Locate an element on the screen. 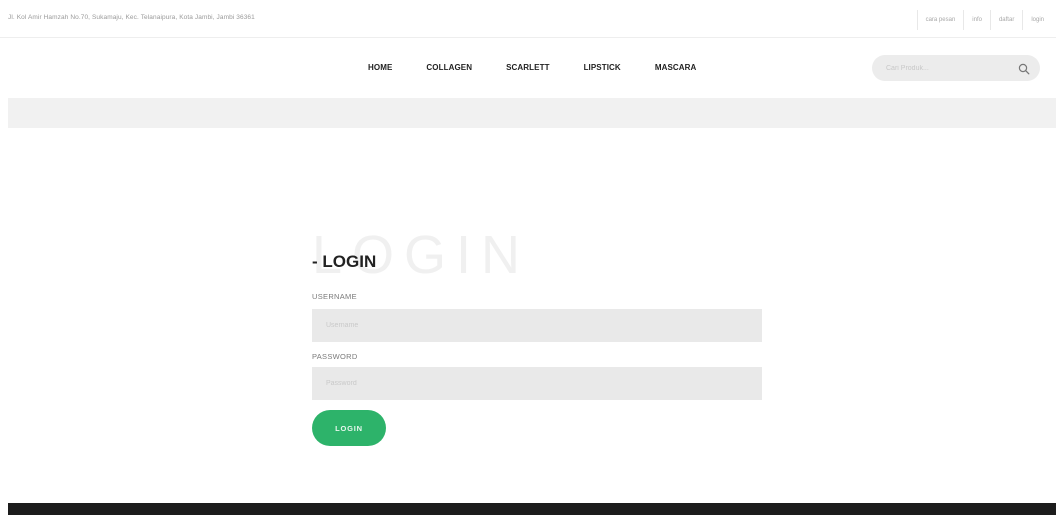 Image resolution: width=1056 pixels, height=515 pixels. main-nav: HOME COLLAGEN SCARLETT LIPSTICK MASCARA is located at coordinates (528, 68).